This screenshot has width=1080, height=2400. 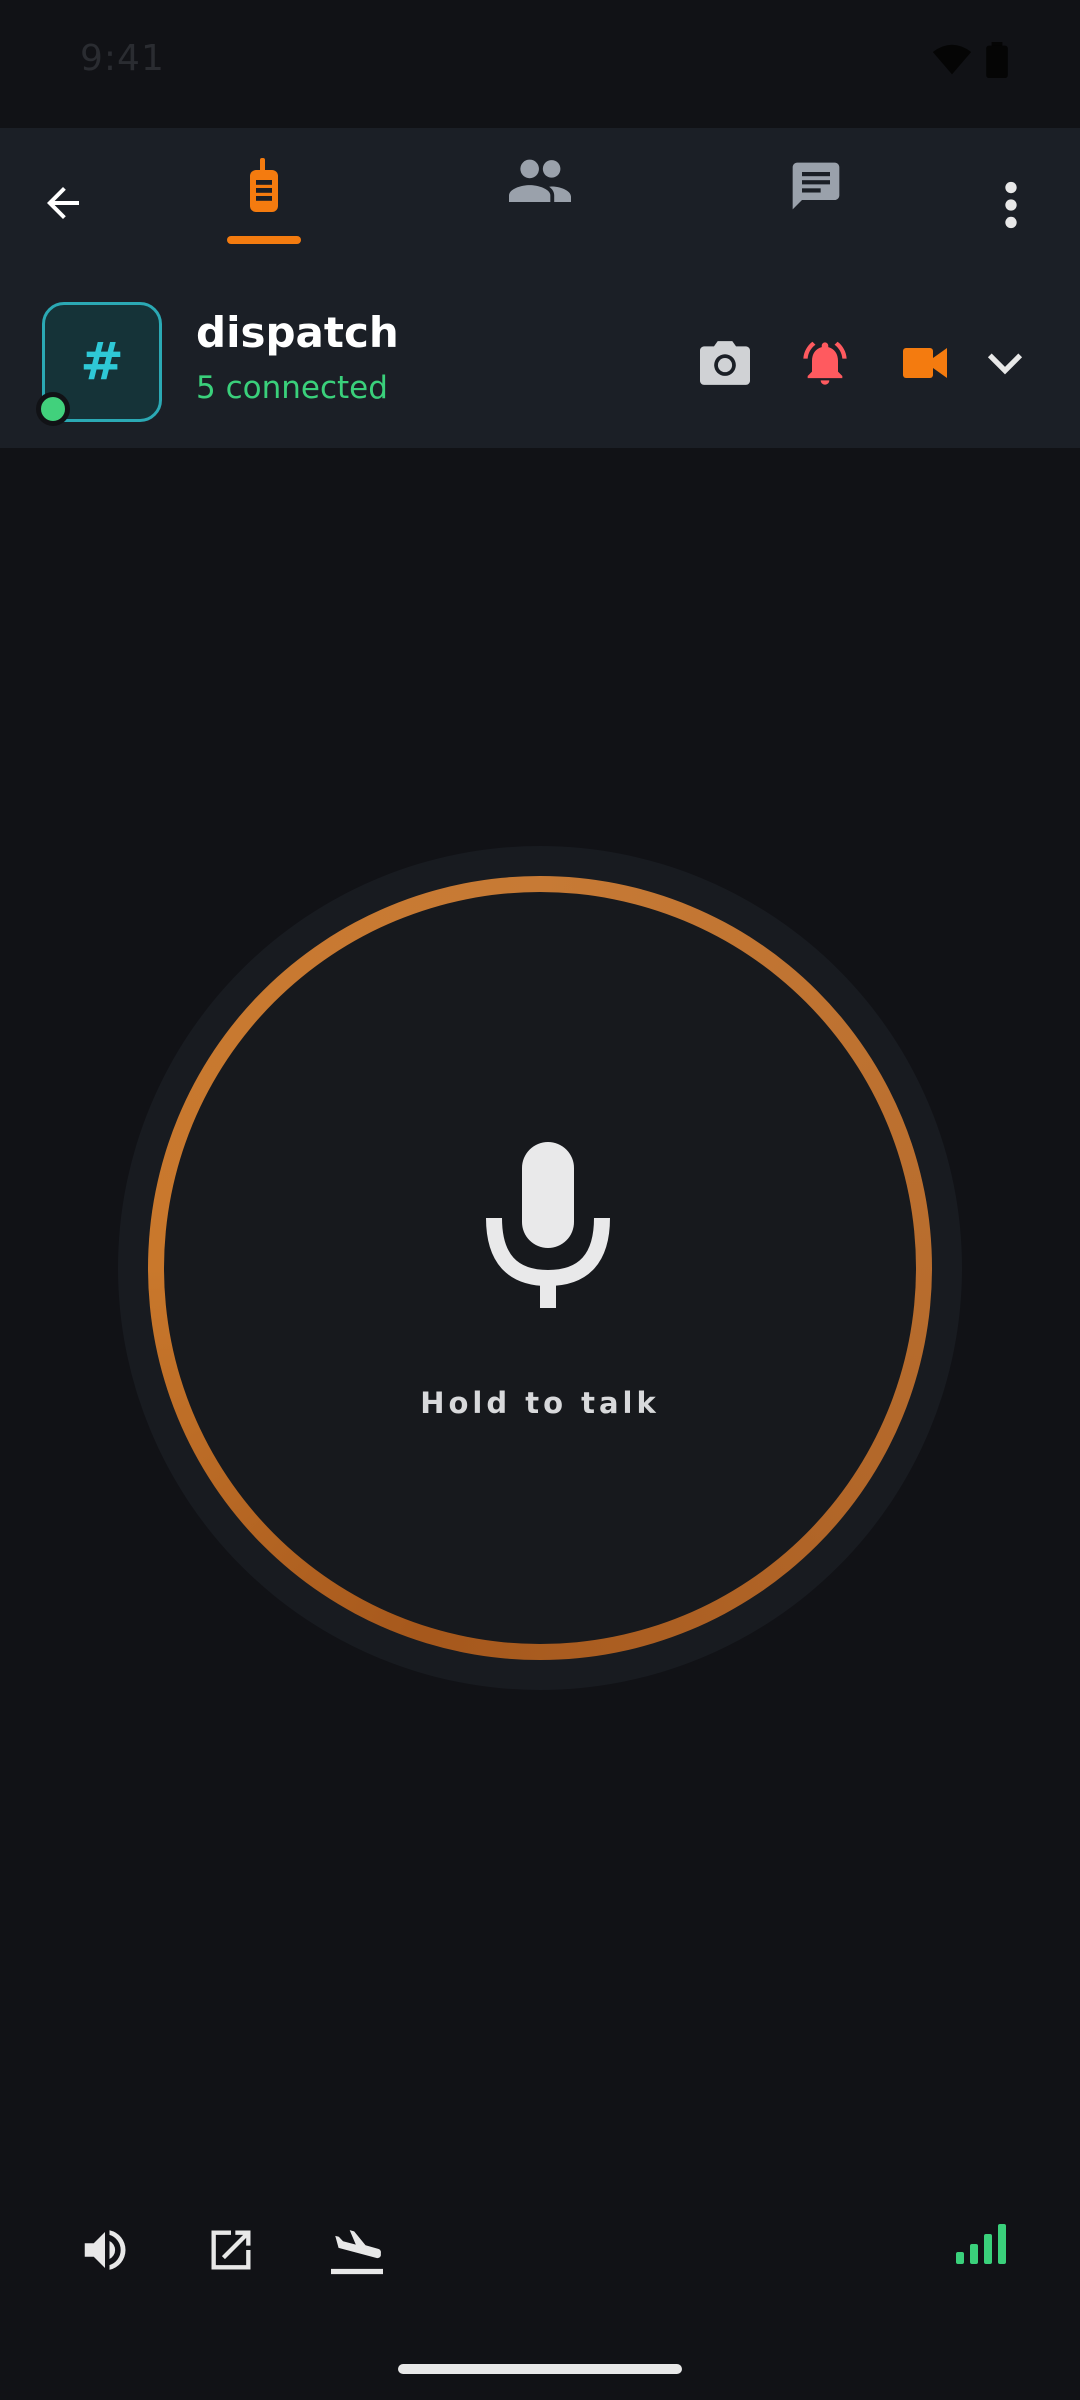 What do you see at coordinates (53, 409) in the screenshot?
I see `online-status-dot` at bounding box center [53, 409].